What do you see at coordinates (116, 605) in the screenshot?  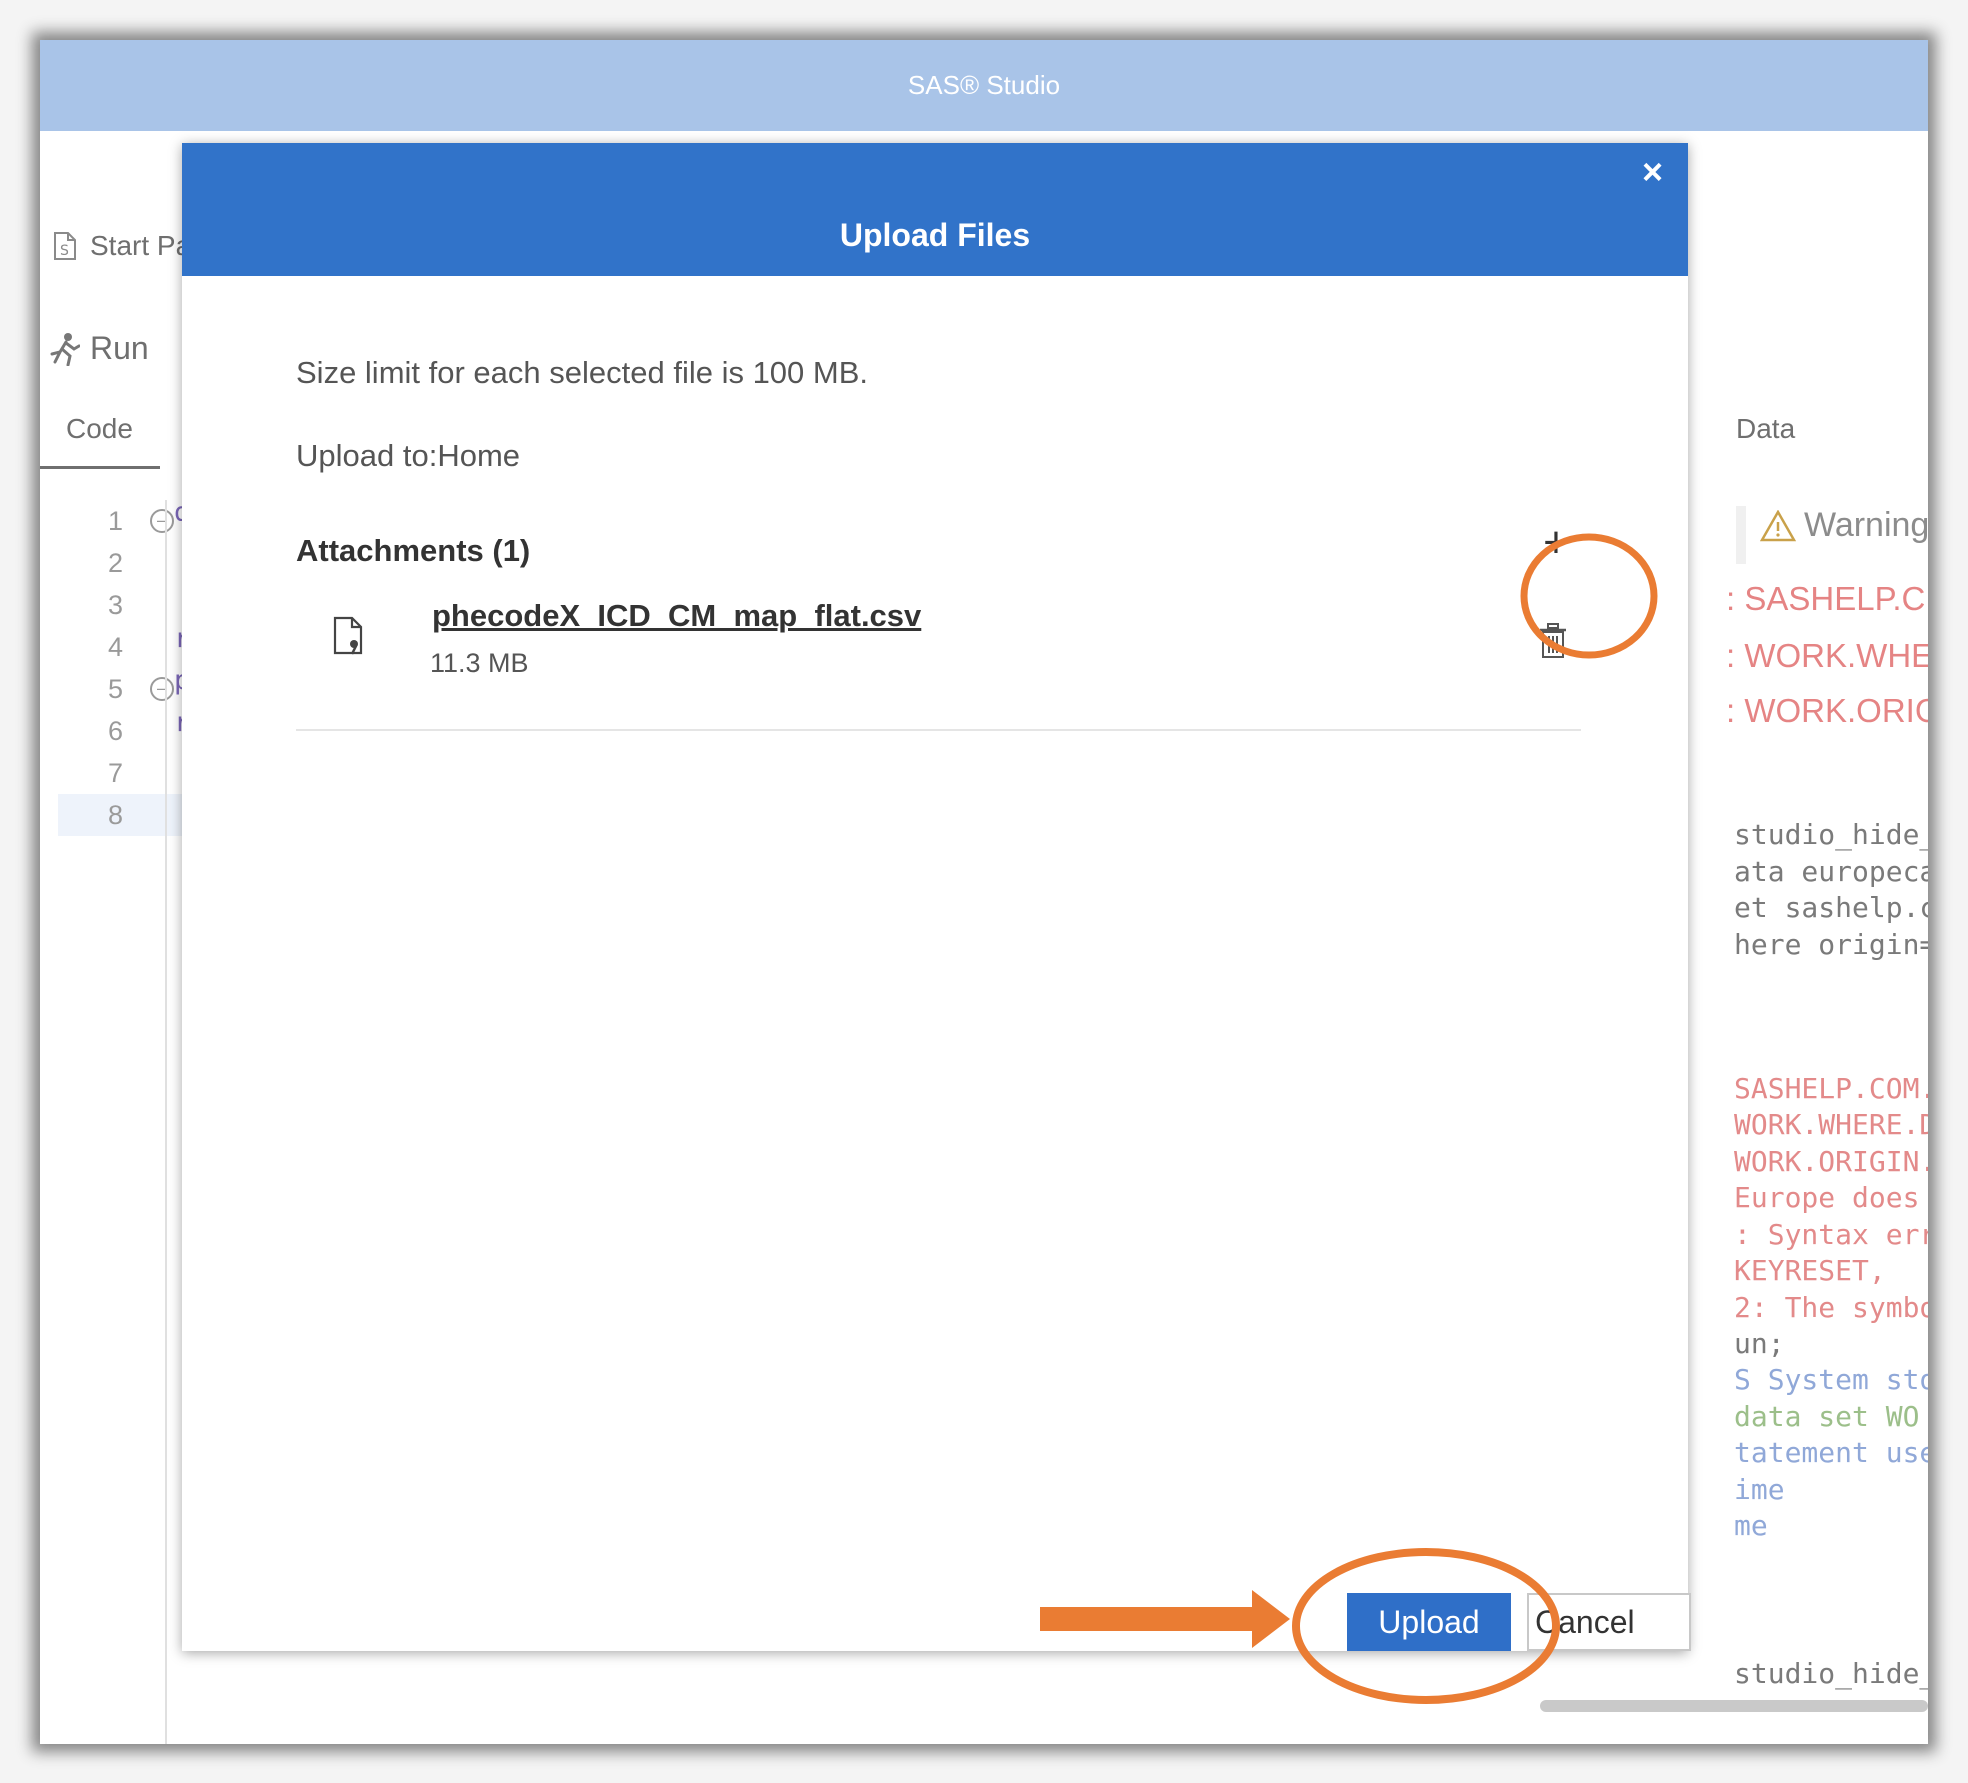 I see `line-number: 3` at bounding box center [116, 605].